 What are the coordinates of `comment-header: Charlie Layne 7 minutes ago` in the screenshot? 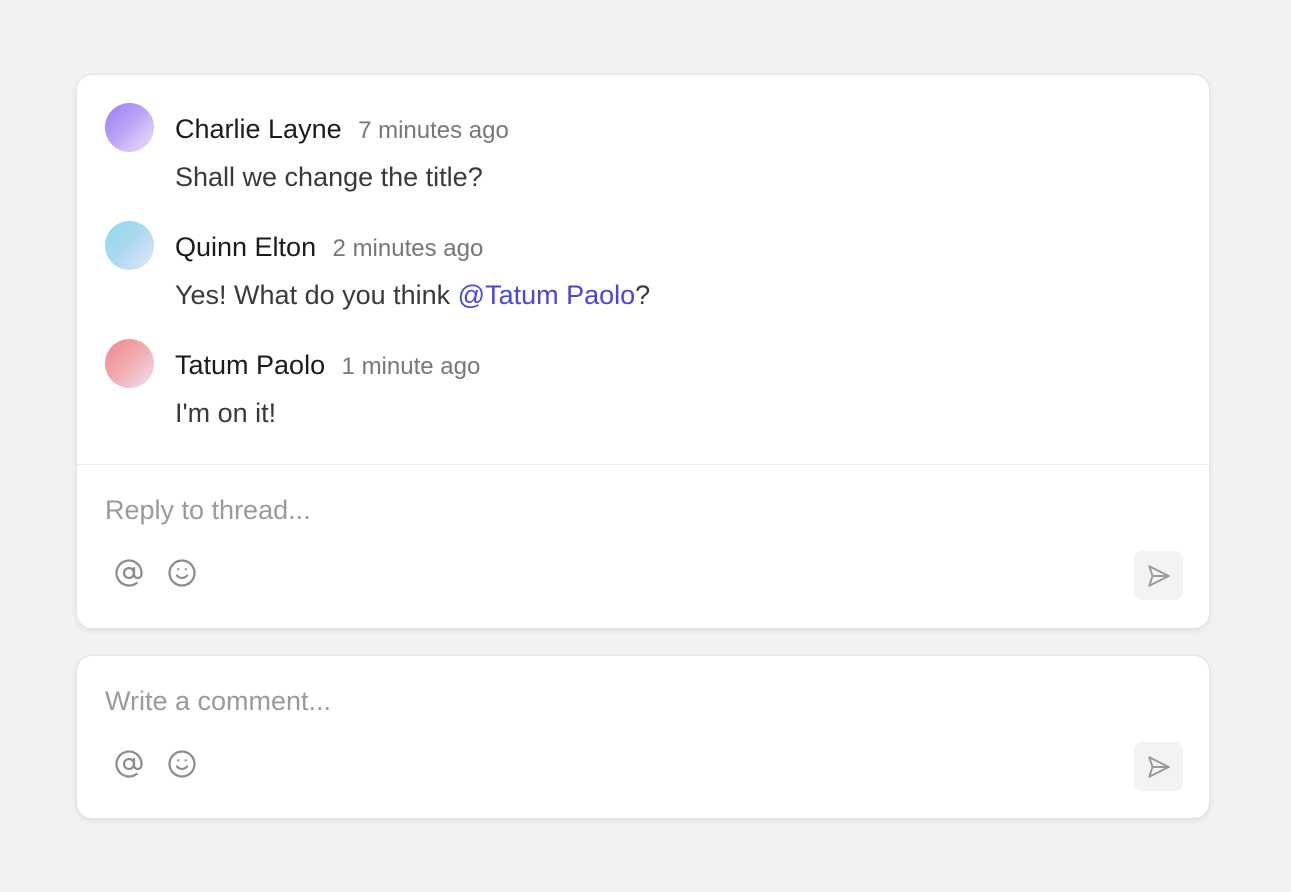 It's located at (342, 131).